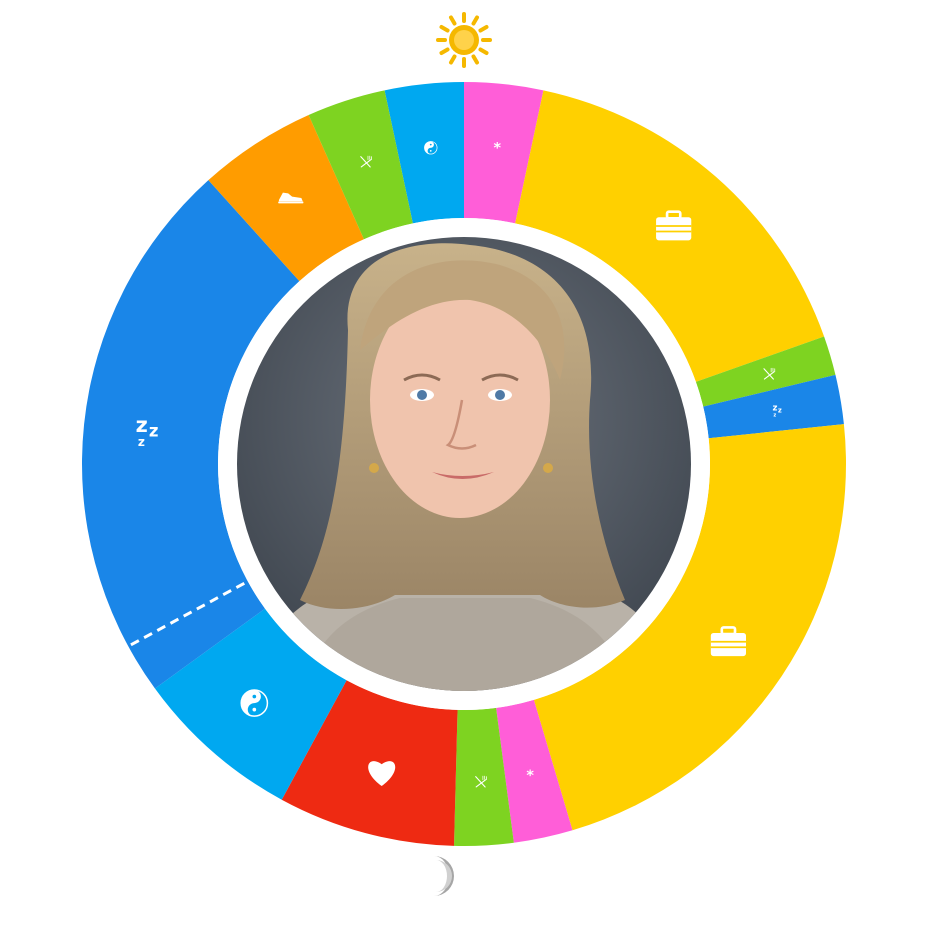  What do you see at coordinates (464, 40) in the screenshot?
I see `sun-icon` at bounding box center [464, 40].